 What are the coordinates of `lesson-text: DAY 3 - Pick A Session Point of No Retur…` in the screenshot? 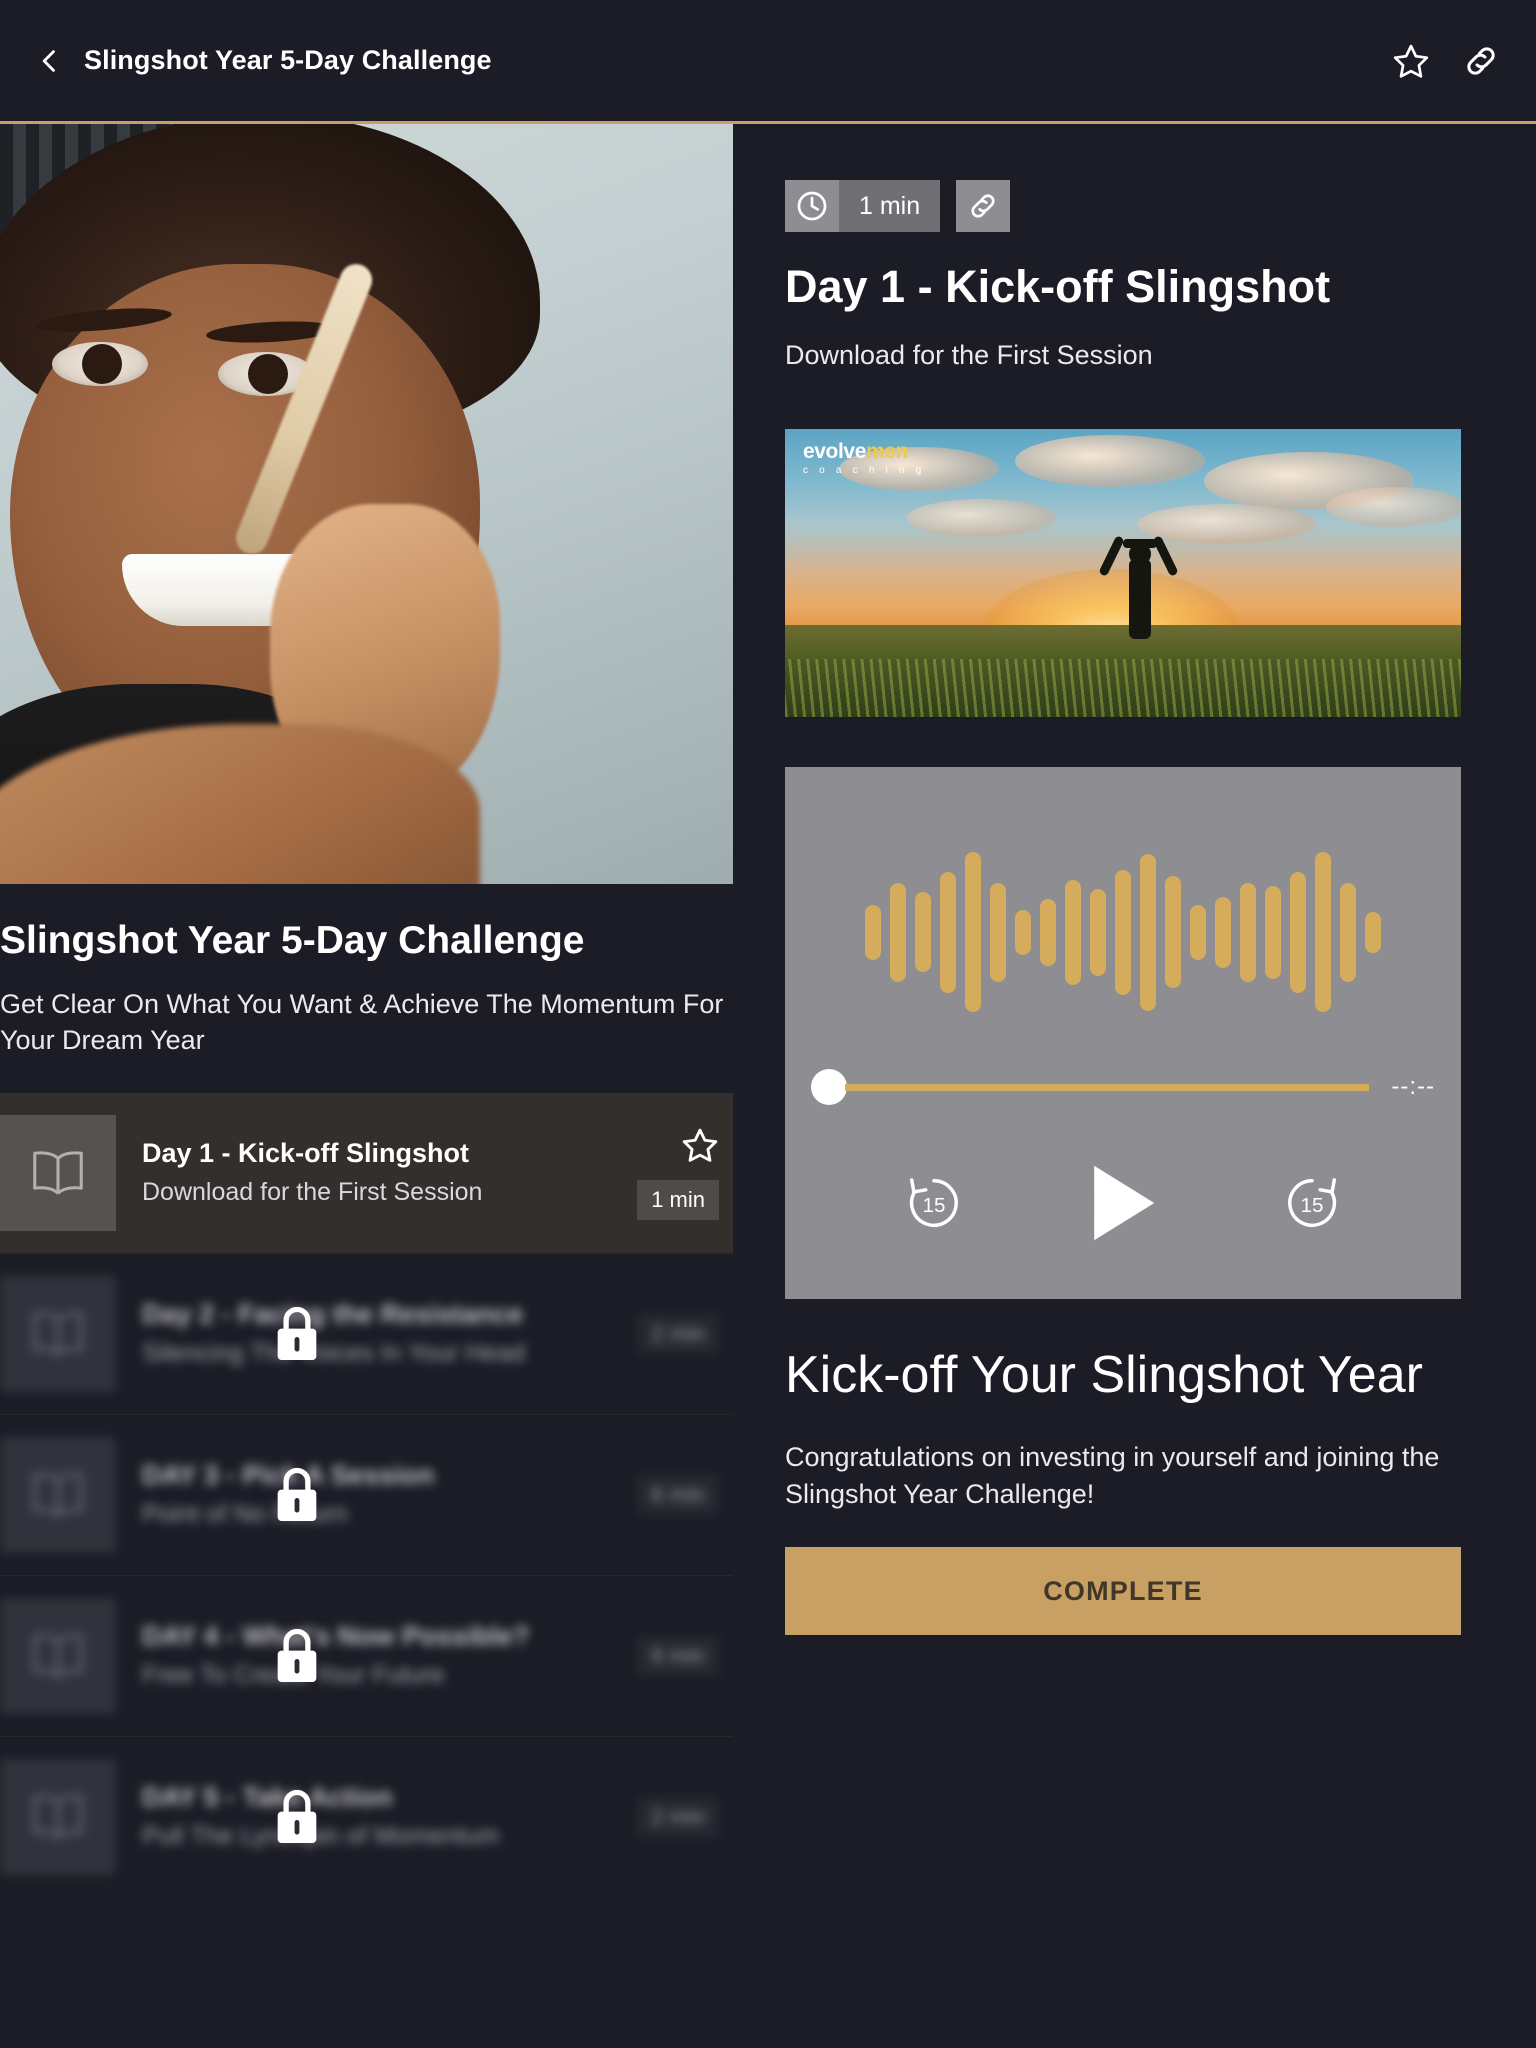 It's located at (389, 1494).